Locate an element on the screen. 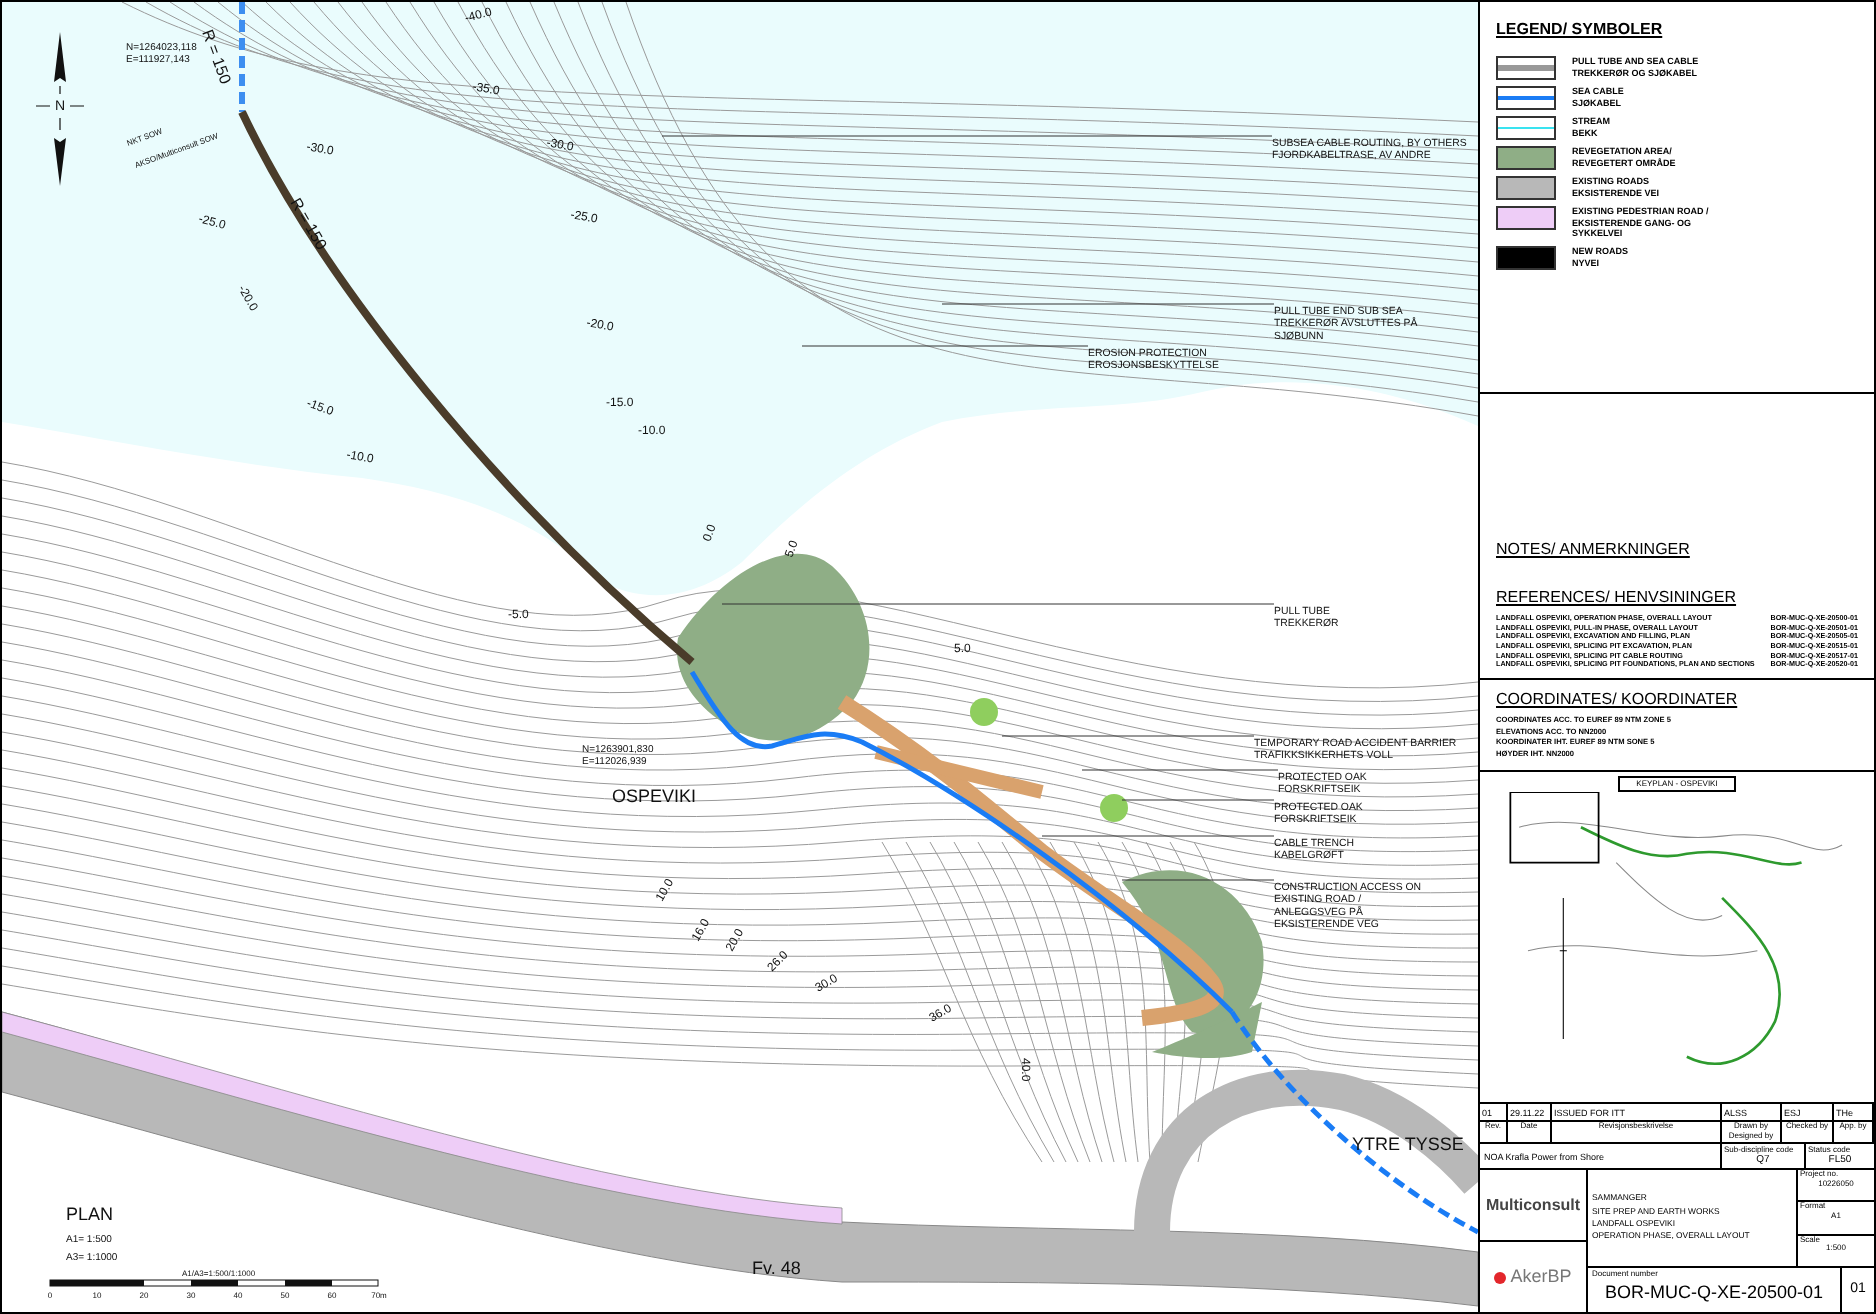 The image size is (1876, 1314). legend-title: LEGEND/ SYMBOLER is located at coordinates (1580, 30).